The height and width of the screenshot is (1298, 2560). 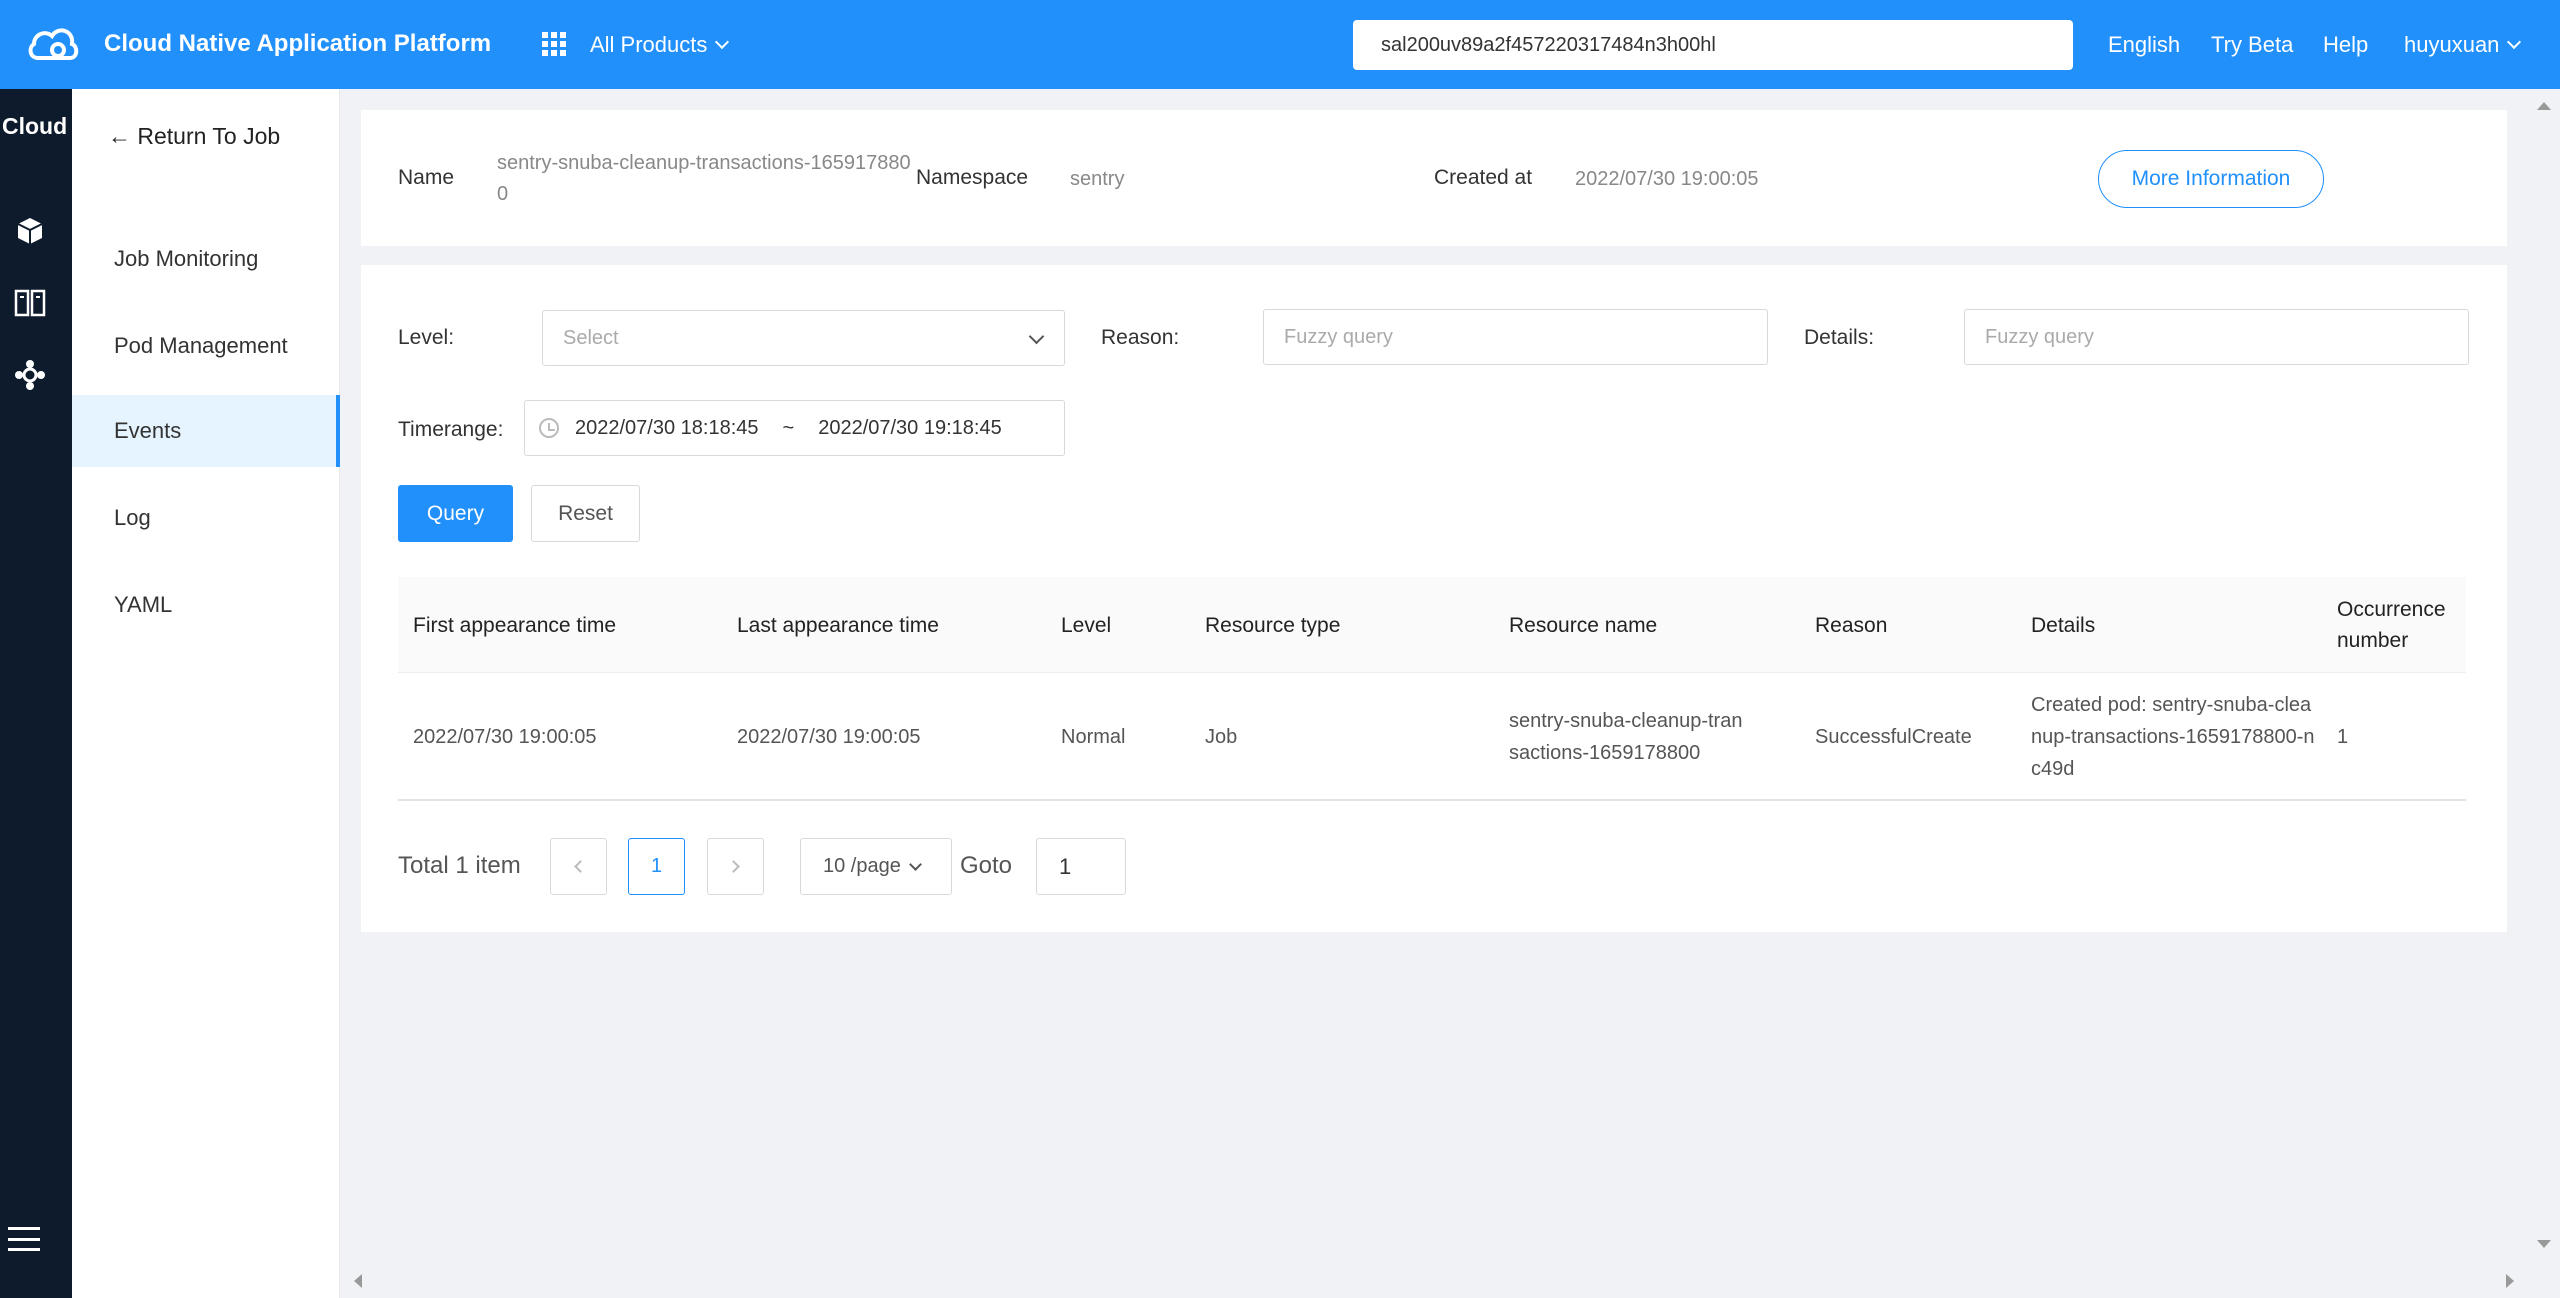 I want to click on cell-reason: SuccessfulCreate, so click(x=1893, y=737).